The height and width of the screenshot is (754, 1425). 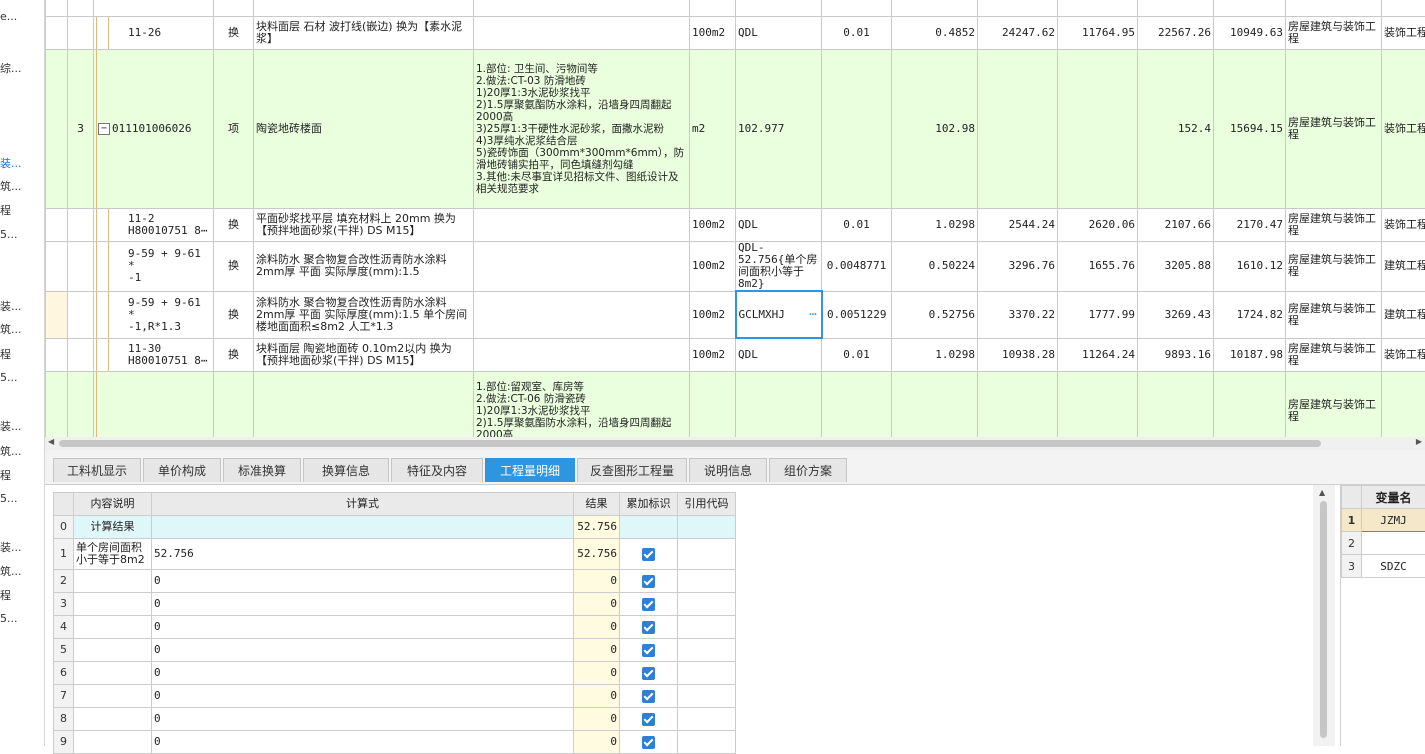 I want to click on detail-row: 200, so click(x=395, y=581).